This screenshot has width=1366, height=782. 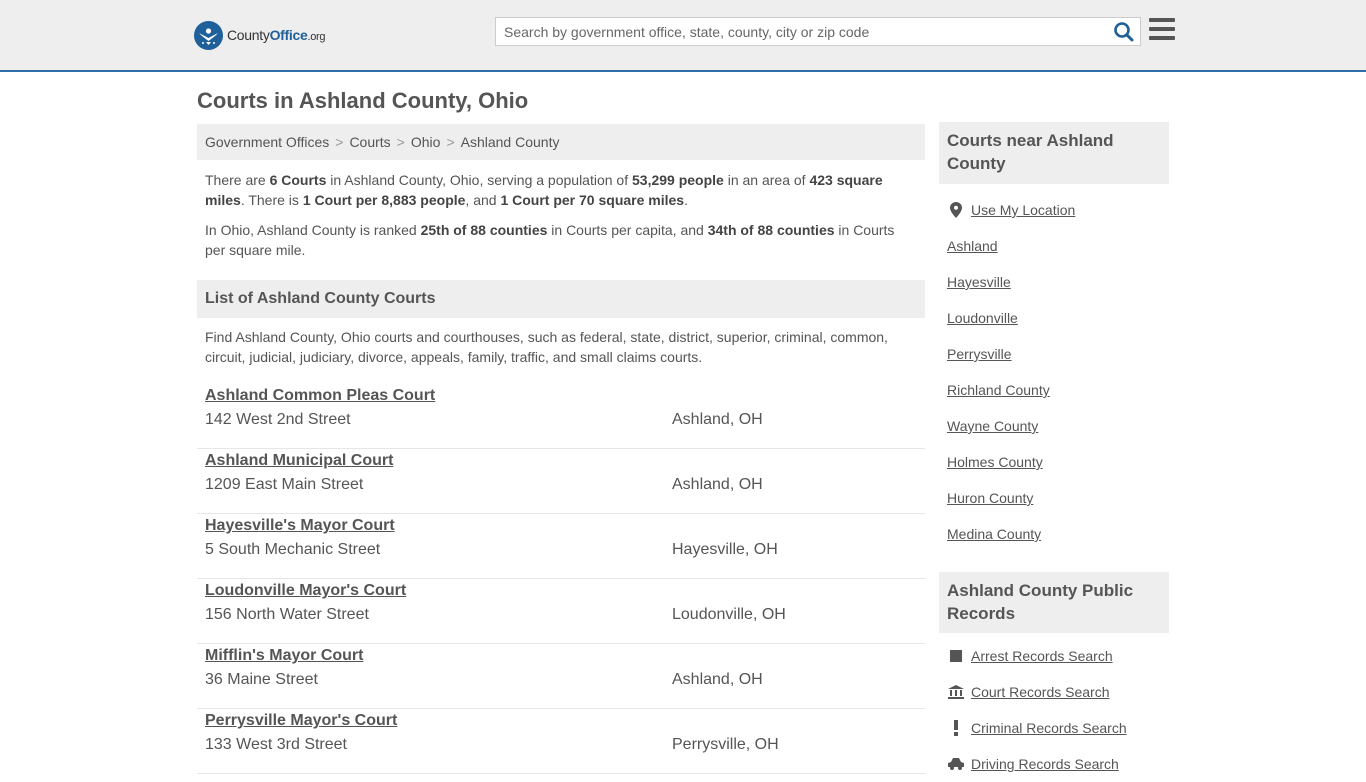 I want to click on search-box, so click(x=818, y=31).